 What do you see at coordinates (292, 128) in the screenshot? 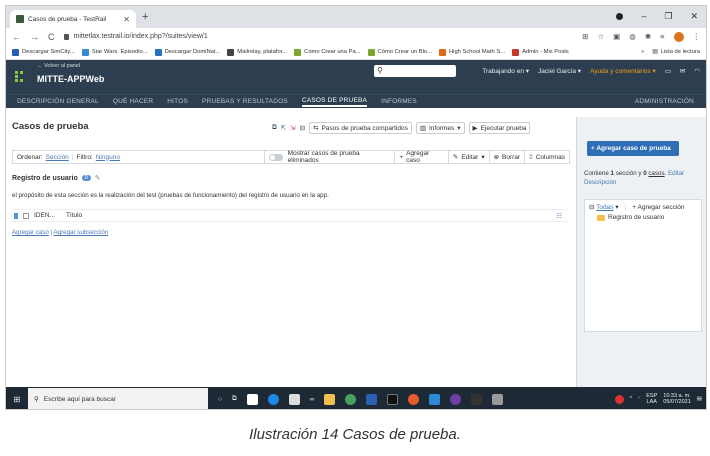
I see `import-icon: ⇲` at bounding box center [292, 128].